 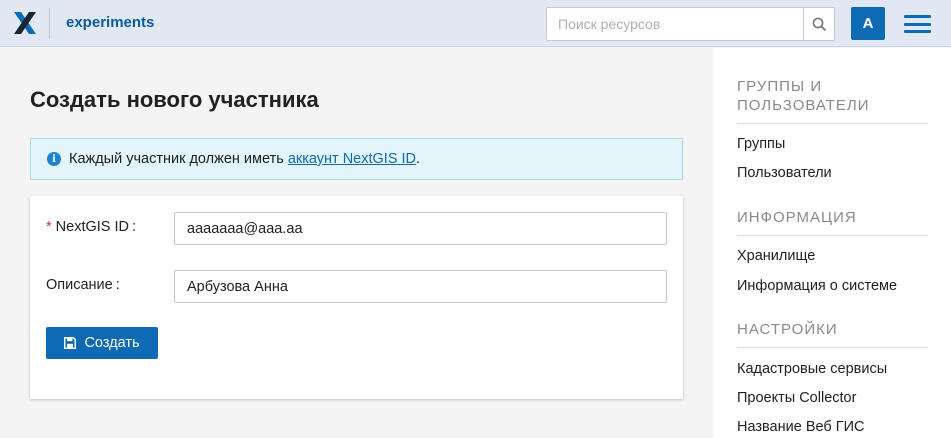 I want to click on info-icon: i, so click(x=54, y=159).